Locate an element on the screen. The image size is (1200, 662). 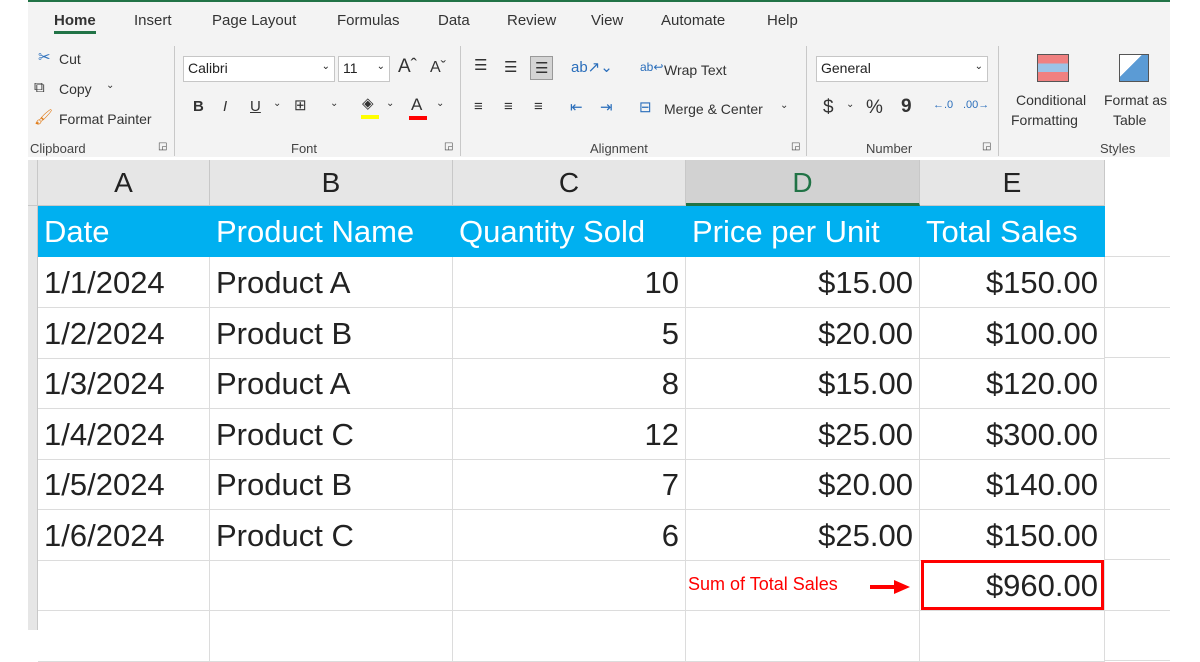
table-cell: 1/1/2024 is located at coordinates (124, 282).